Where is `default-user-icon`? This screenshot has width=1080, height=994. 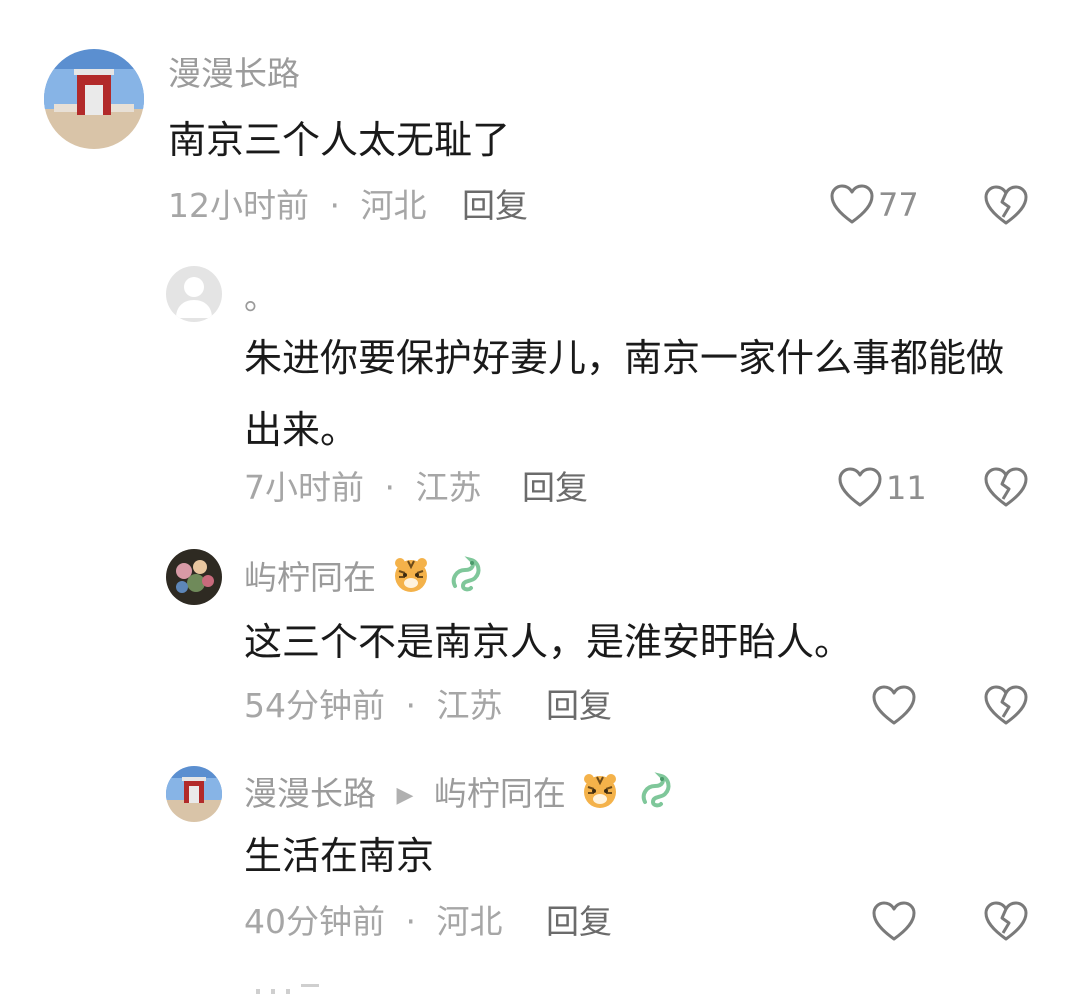
default-user-icon is located at coordinates (194, 297).